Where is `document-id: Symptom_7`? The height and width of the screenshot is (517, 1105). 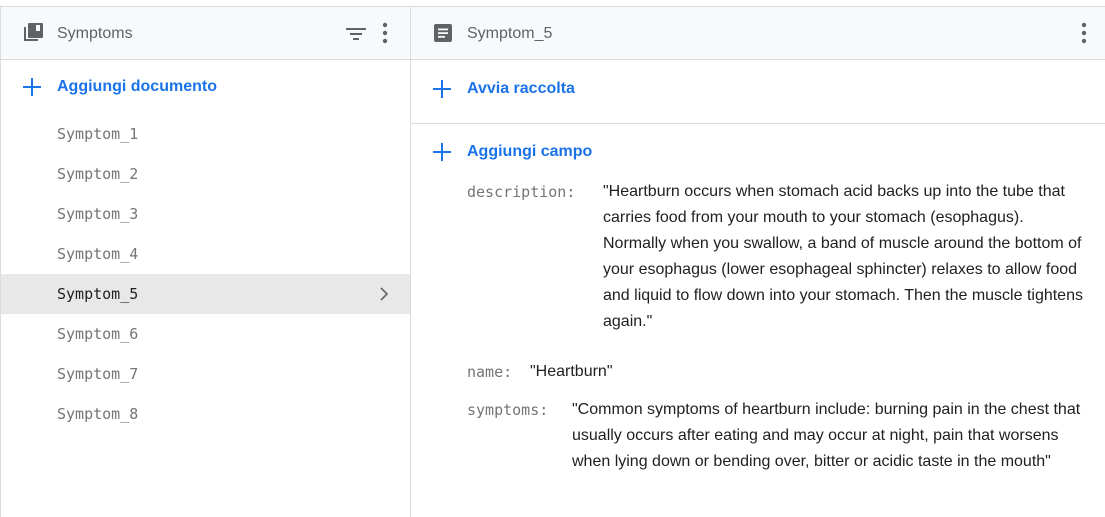 document-id: Symptom_7 is located at coordinates (98, 374).